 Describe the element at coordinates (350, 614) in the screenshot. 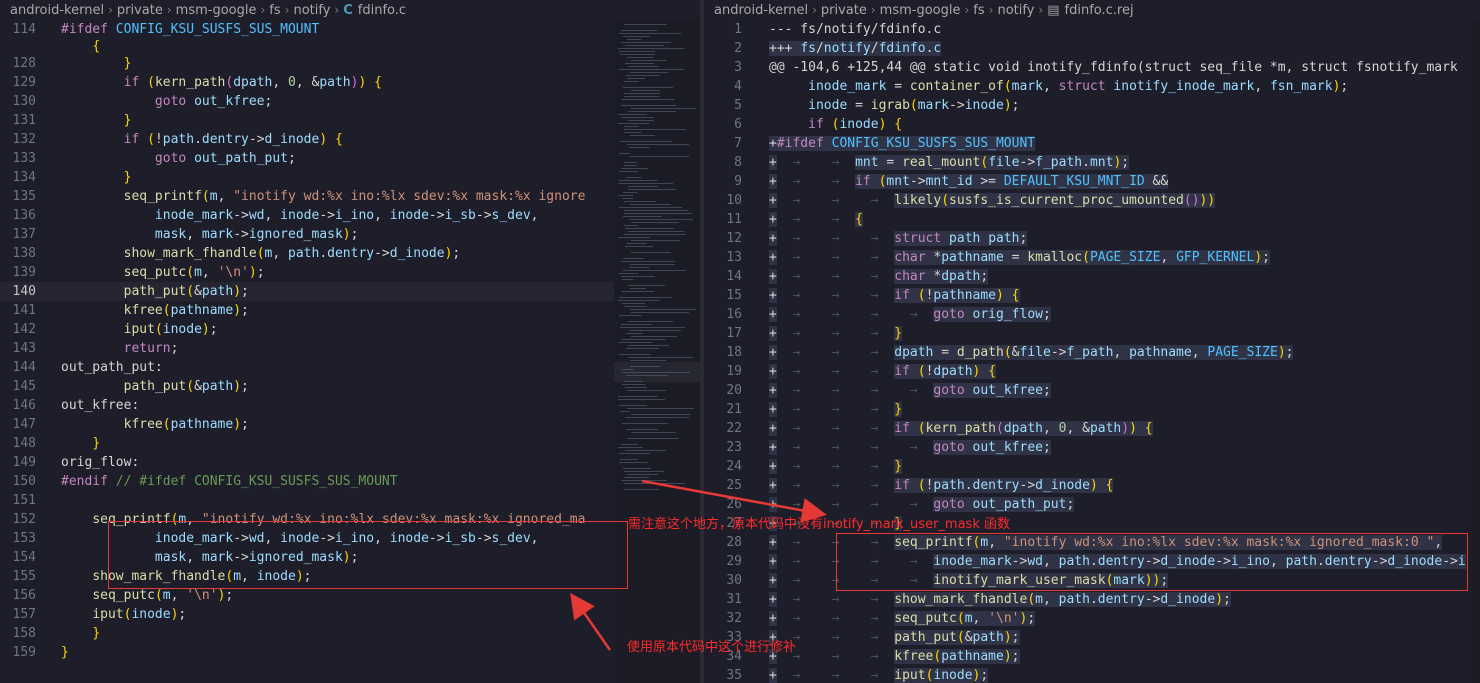

I see `code-line: 157 iput(inode);` at that location.